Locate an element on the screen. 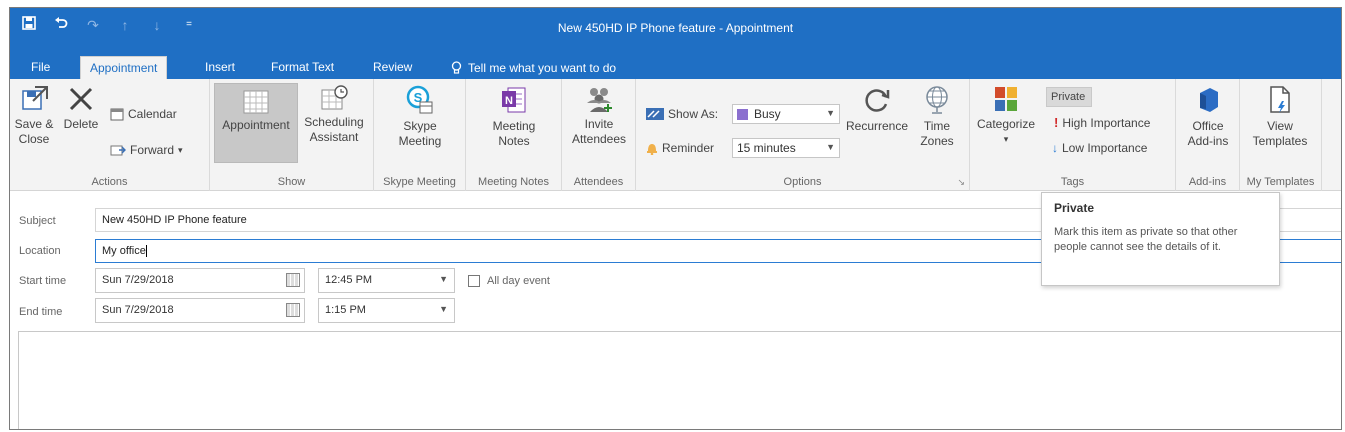  invite-attendees-label: Invite Attendees is located at coordinates (599, 131).